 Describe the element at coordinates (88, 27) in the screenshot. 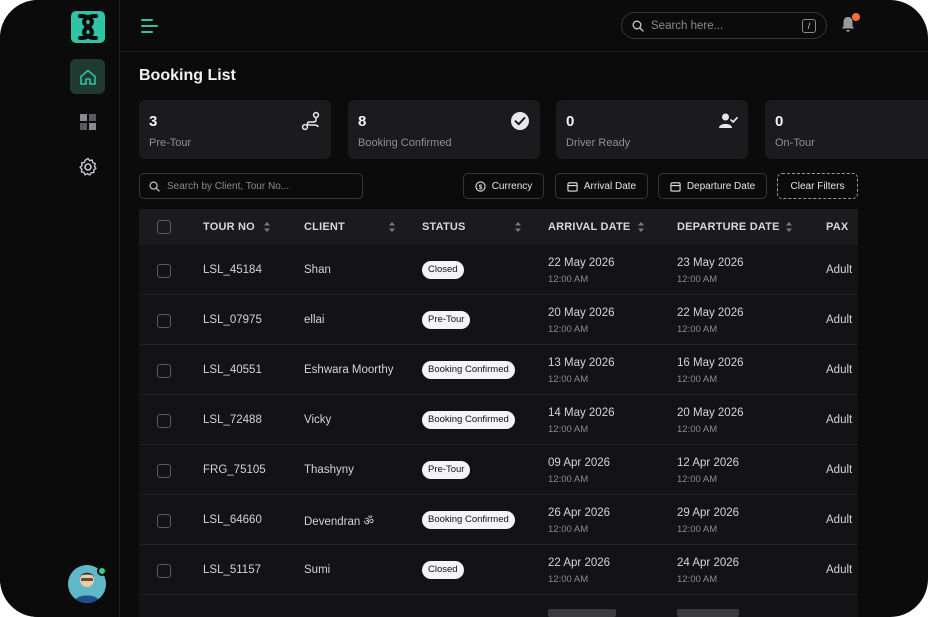

I see `brand-logo-icon` at that location.